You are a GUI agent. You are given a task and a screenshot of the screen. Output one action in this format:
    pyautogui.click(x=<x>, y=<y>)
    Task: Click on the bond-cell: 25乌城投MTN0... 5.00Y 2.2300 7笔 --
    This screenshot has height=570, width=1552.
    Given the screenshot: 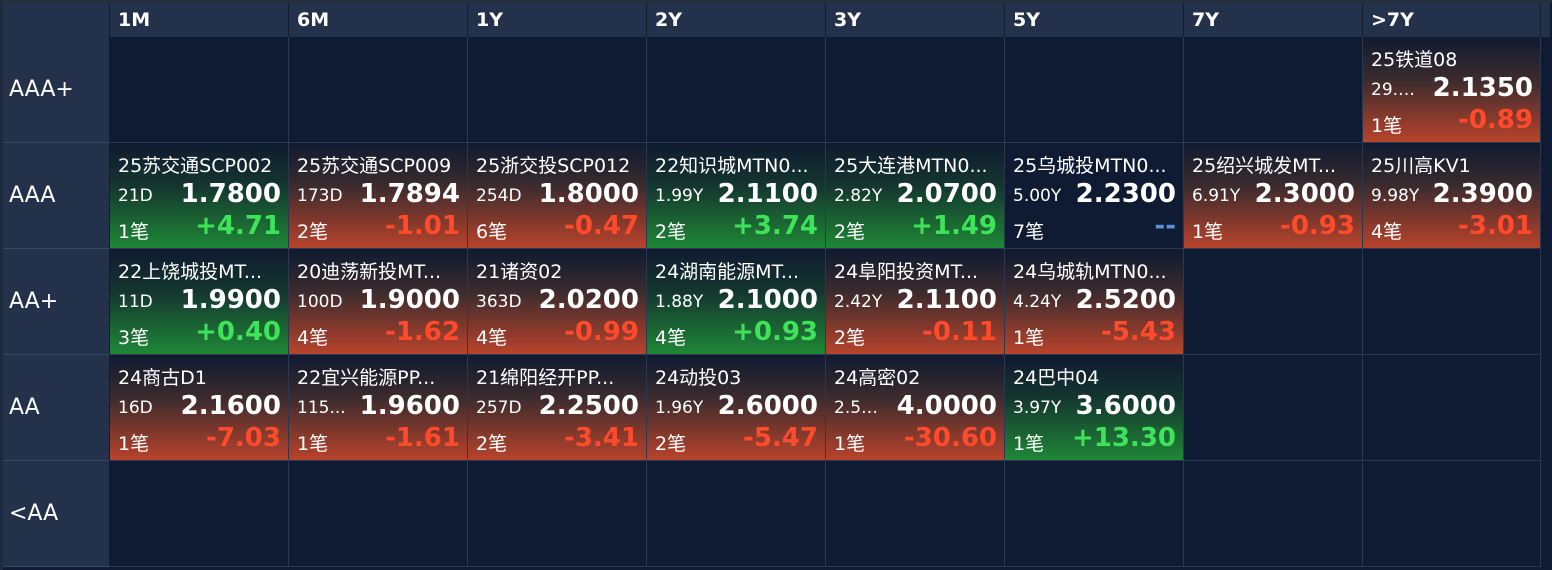 What is the action you would take?
    pyautogui.click(x=1094, y=196)
    